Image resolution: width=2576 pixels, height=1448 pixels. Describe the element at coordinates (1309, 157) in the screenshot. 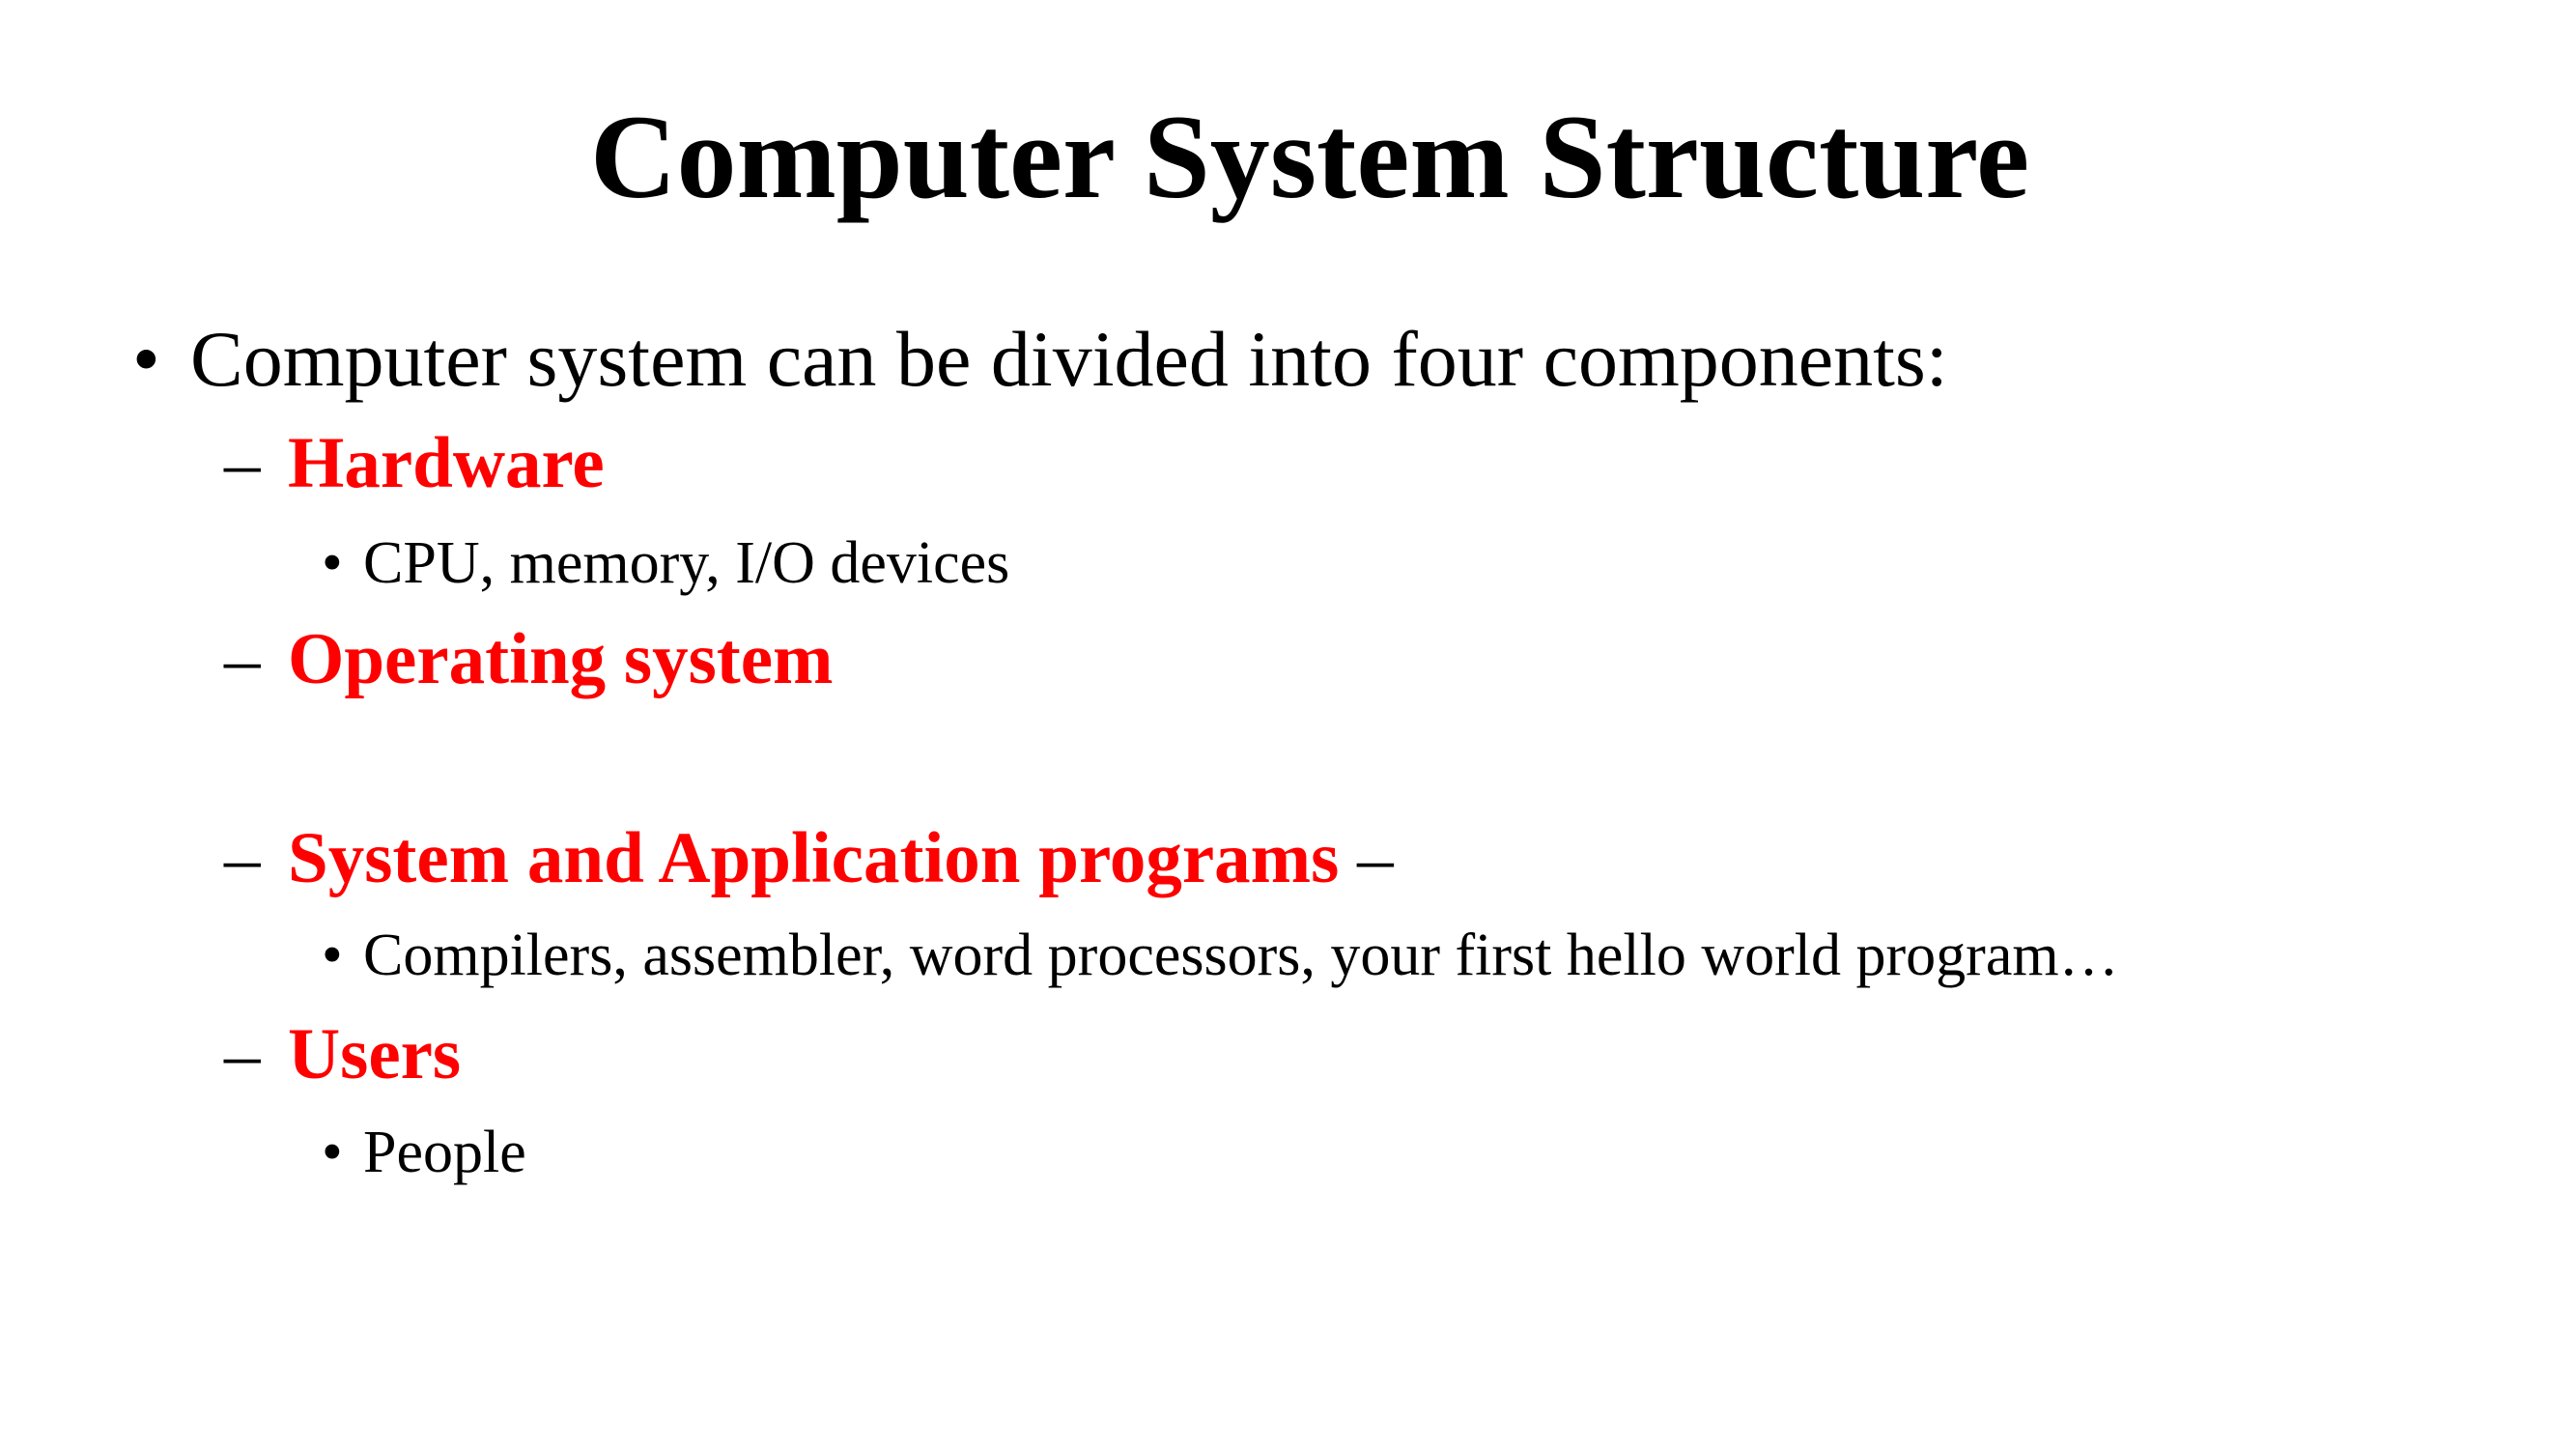

I see `slide-title: Computer System Structure` at that location.